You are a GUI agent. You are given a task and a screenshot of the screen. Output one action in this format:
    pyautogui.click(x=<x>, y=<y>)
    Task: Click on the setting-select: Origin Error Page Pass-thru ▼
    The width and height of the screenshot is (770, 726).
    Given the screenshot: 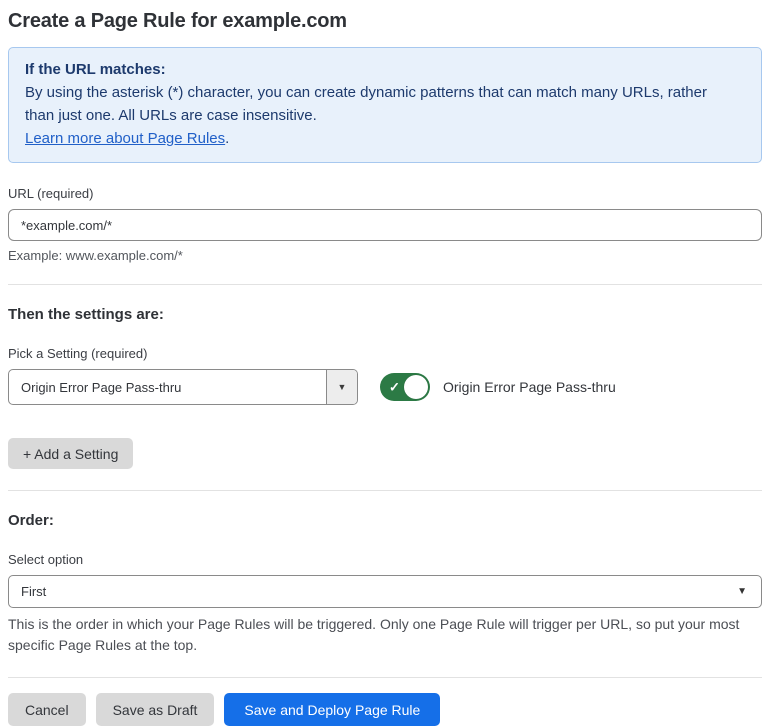 What is the action you would take?
    pyautogui.click(x=183, y=387)
    